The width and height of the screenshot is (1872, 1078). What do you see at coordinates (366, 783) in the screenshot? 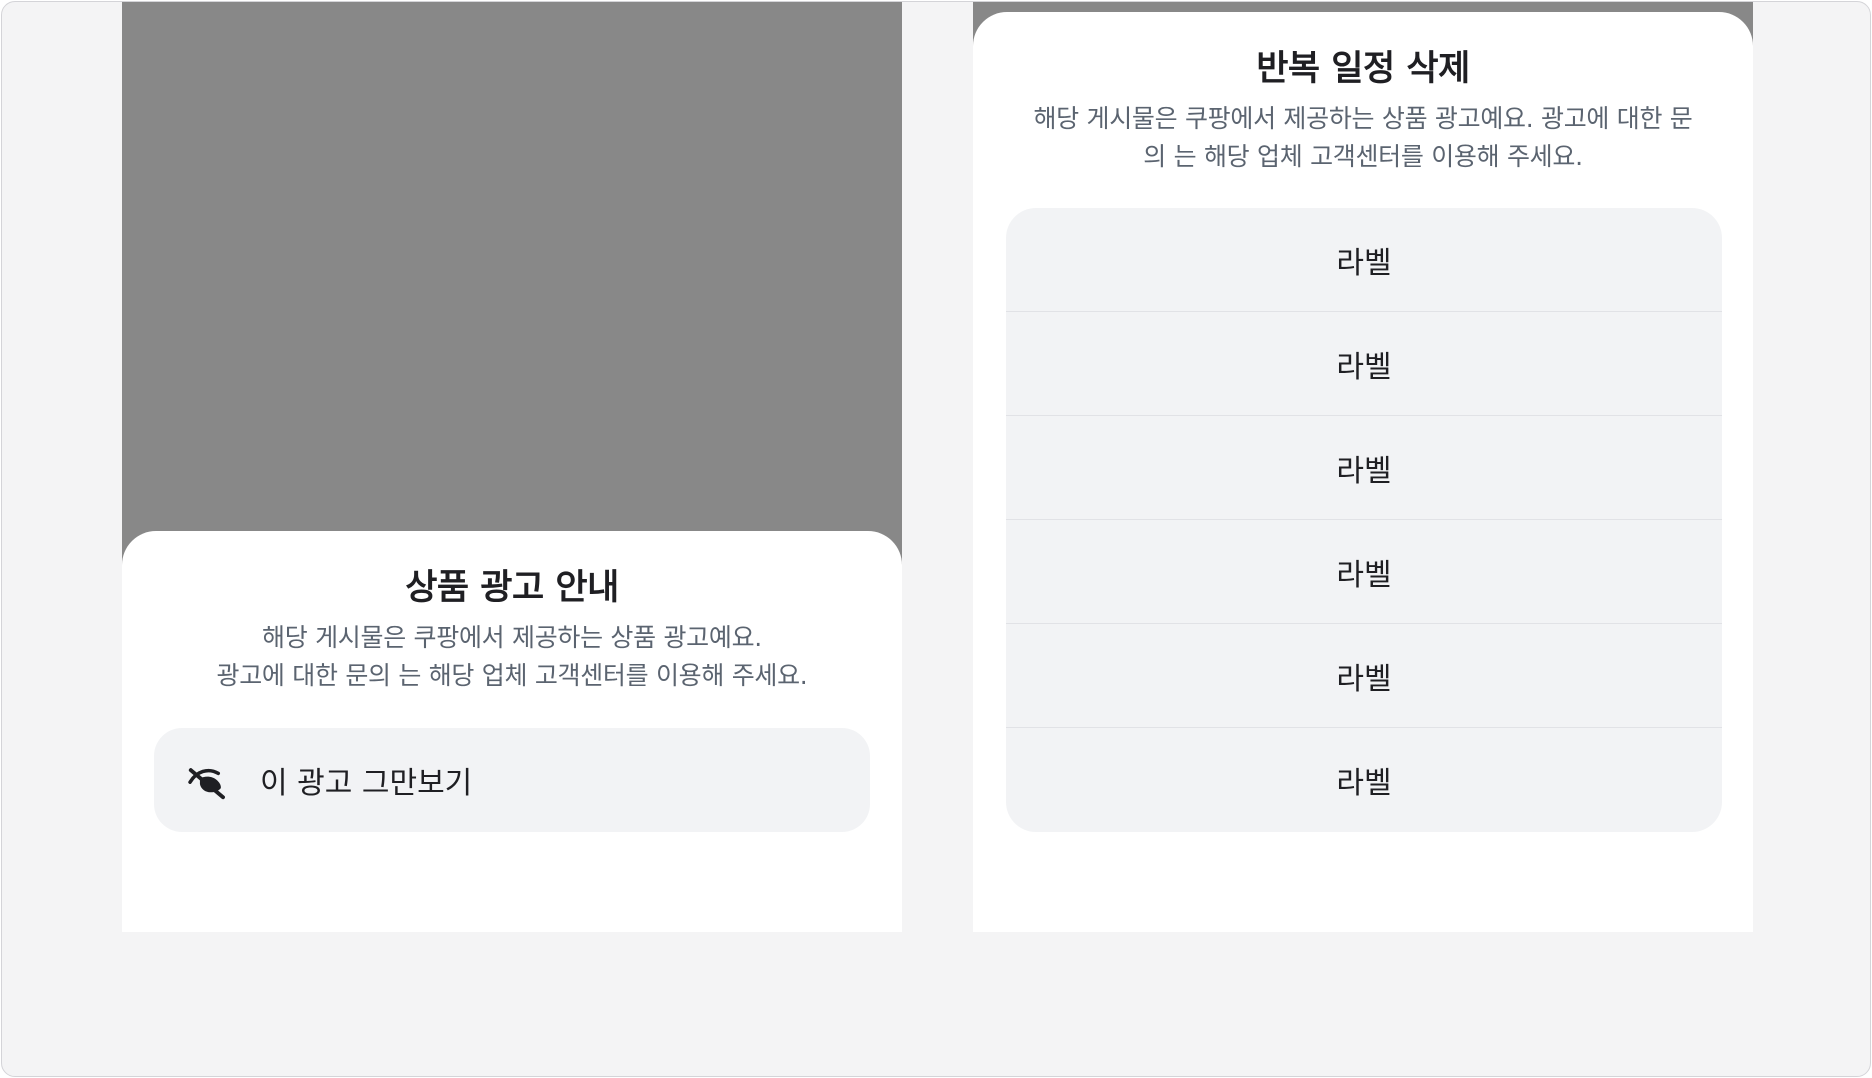
I see `hide-ad-label: 이 광고 그만보기` at bounding box center [366, 783].